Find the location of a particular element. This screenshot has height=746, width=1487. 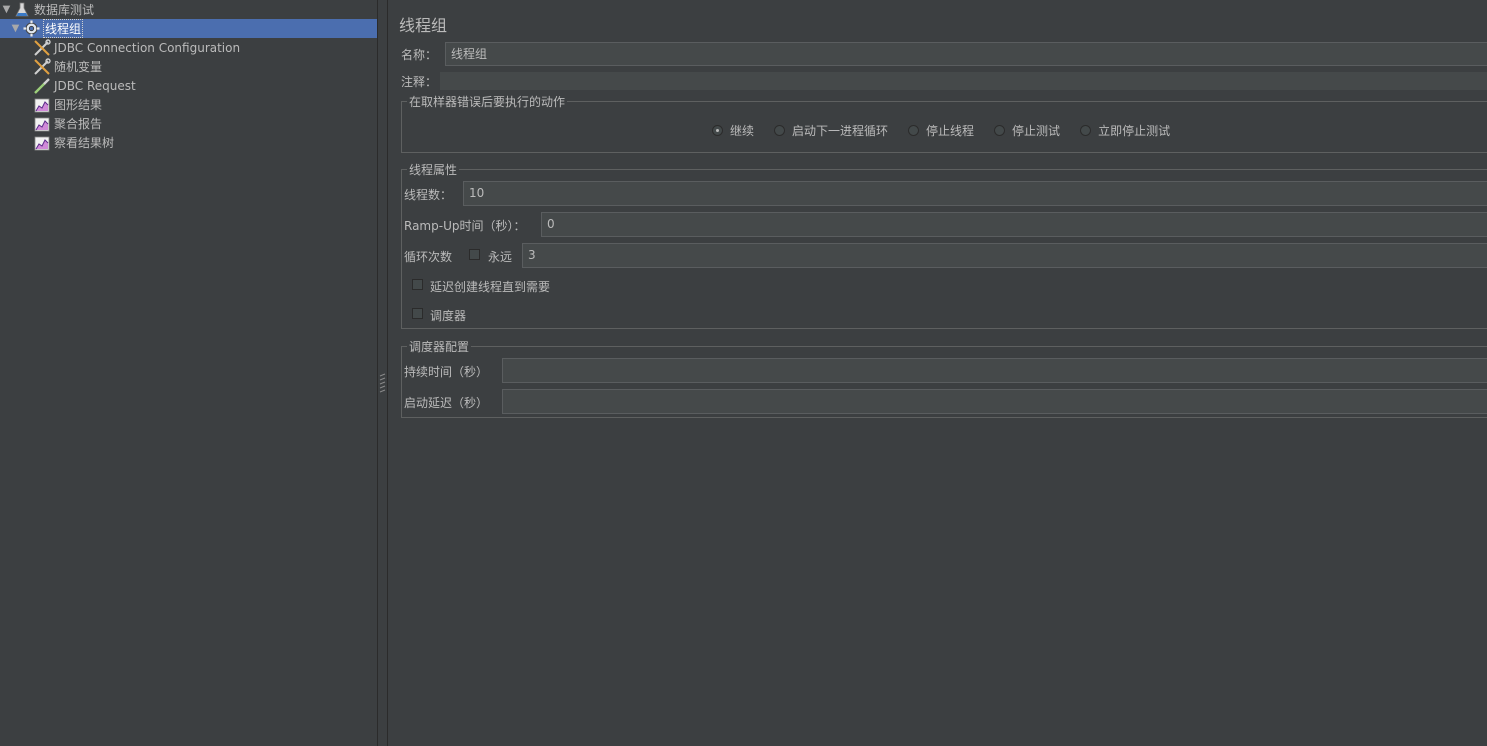

thread-properties-legend: 线程属性 is located at coordinates (433, 169).